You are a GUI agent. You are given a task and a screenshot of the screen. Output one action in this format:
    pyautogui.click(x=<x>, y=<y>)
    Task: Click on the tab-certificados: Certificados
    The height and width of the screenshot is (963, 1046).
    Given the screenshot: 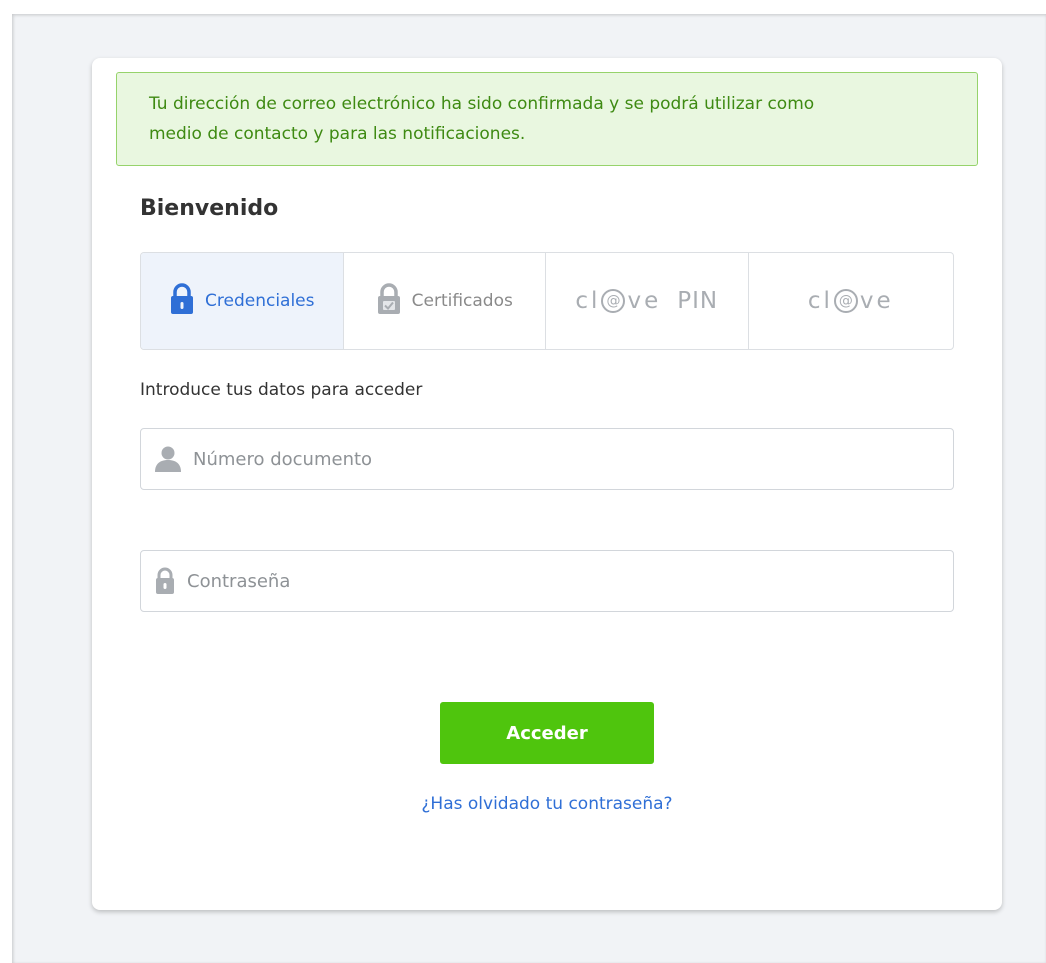 What is the action you would take?
    pyautogui.click(x=445, y=301)
    